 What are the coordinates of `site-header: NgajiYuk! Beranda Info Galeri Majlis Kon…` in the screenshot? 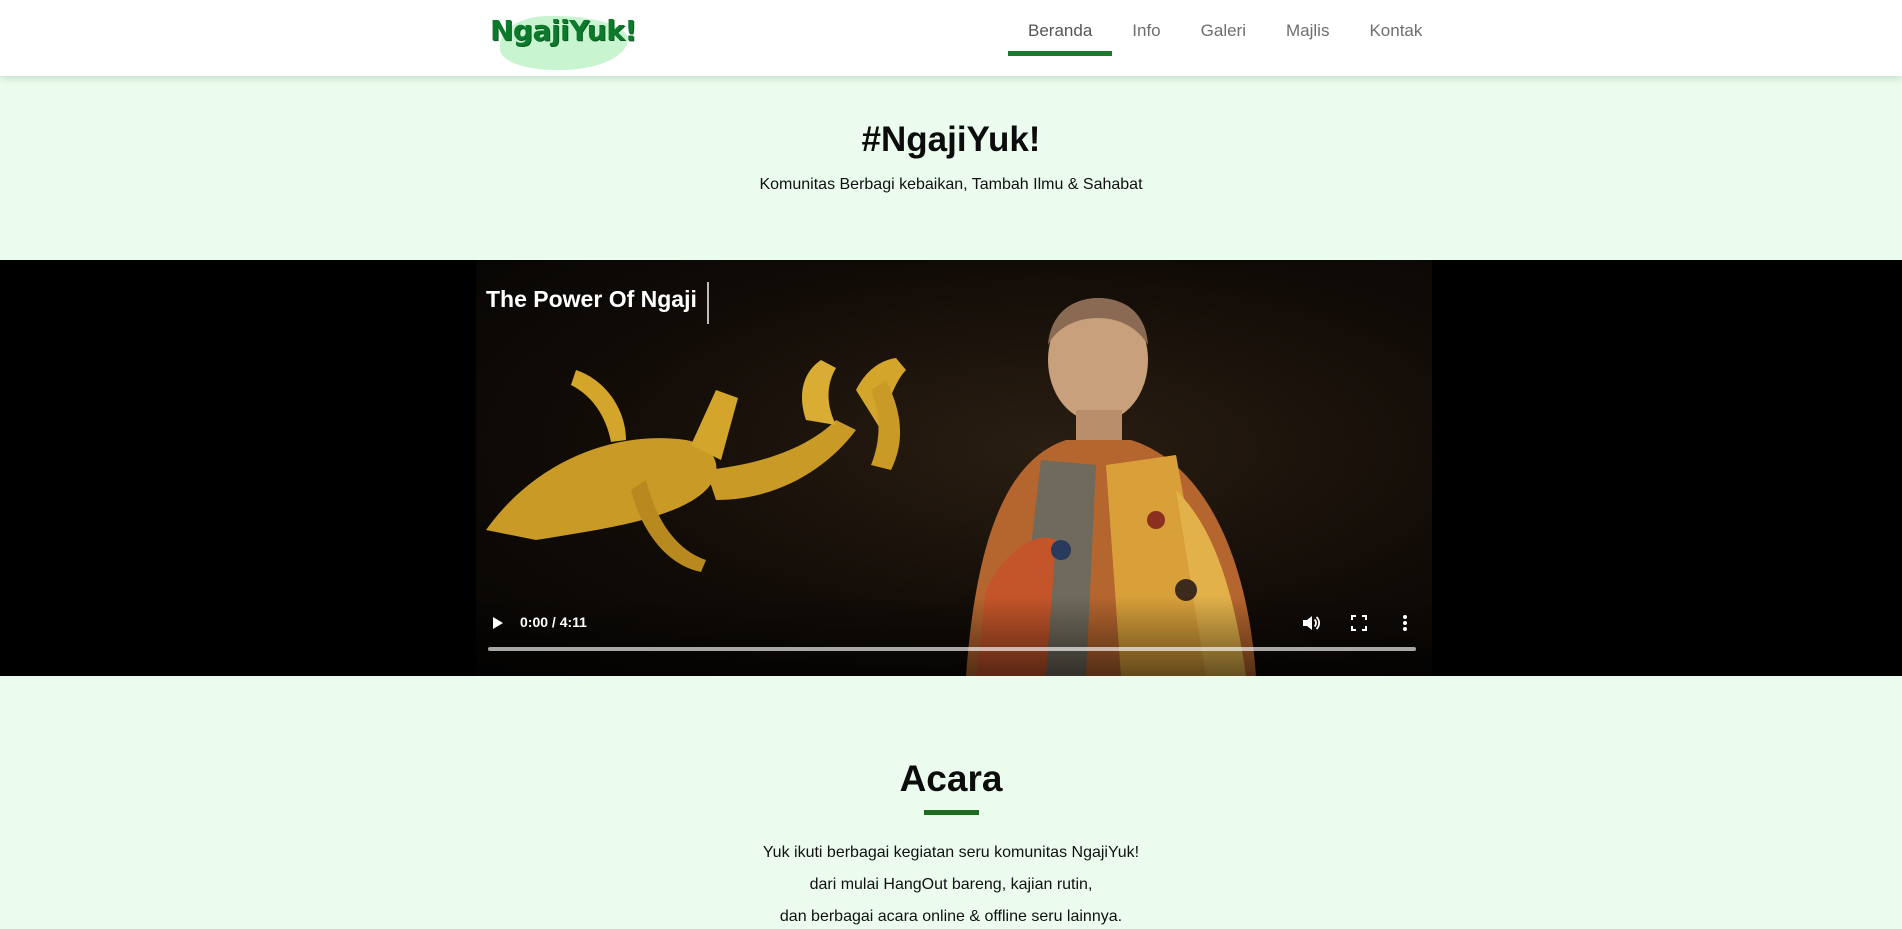 It's located at (951, 38).